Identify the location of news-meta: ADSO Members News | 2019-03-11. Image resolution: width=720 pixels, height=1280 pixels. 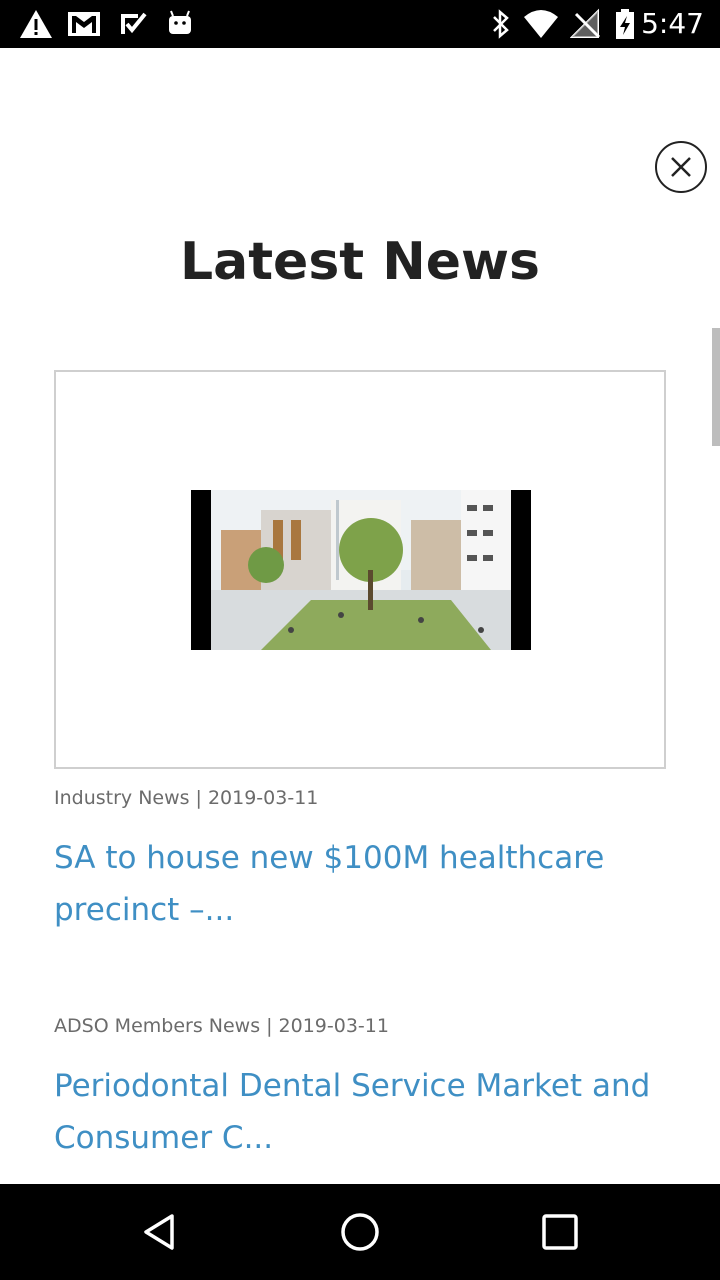
(221, 1026).